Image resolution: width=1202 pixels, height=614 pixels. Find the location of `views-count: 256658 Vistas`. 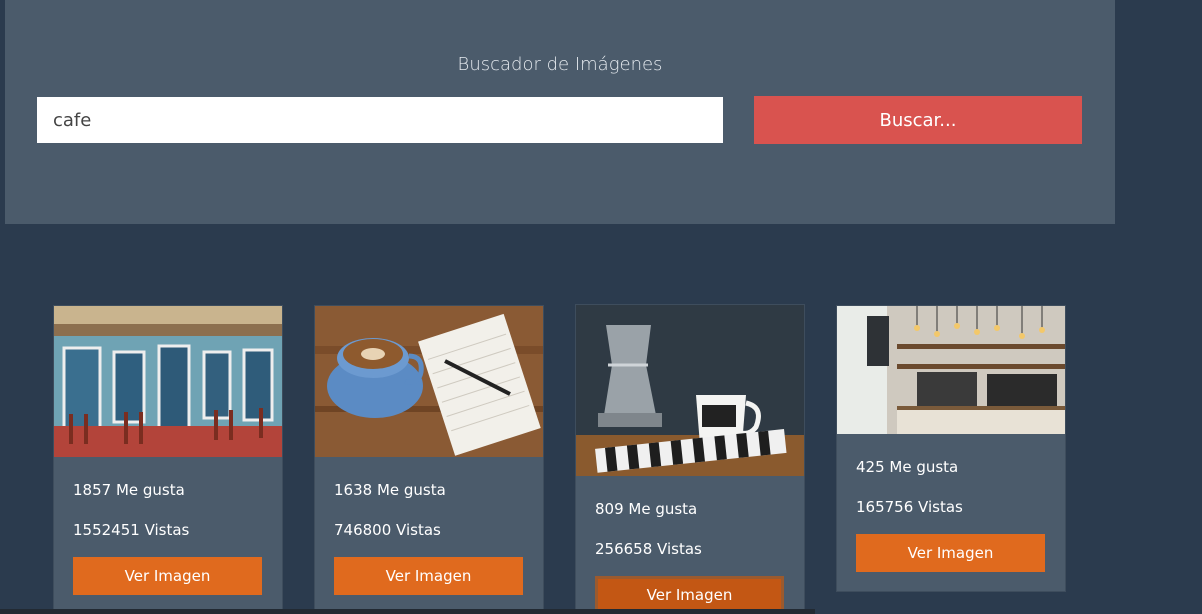

views-count: 256658 Vistas is located at coordinates (648, 549).